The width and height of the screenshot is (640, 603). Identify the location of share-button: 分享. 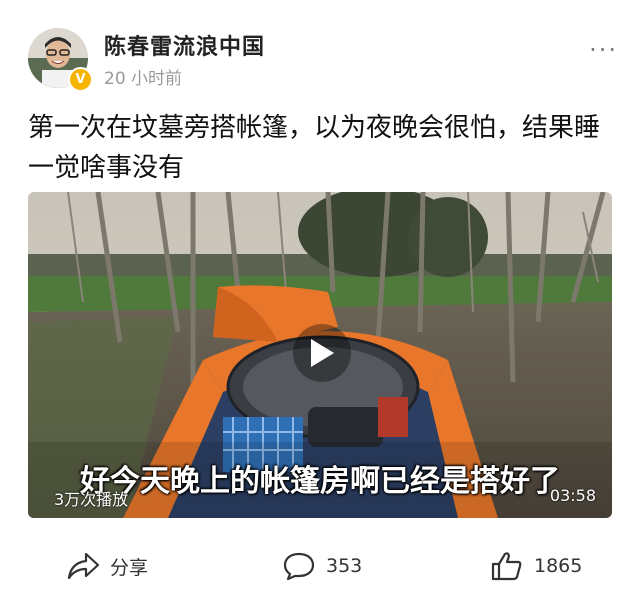
(107, 566).